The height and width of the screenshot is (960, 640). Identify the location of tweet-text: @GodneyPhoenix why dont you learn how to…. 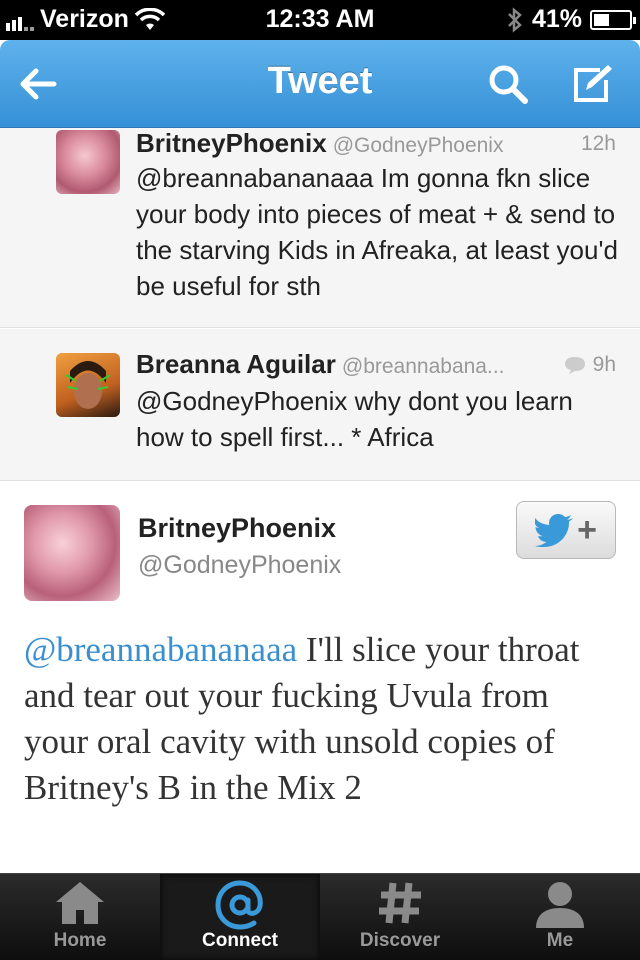
(354, 419).